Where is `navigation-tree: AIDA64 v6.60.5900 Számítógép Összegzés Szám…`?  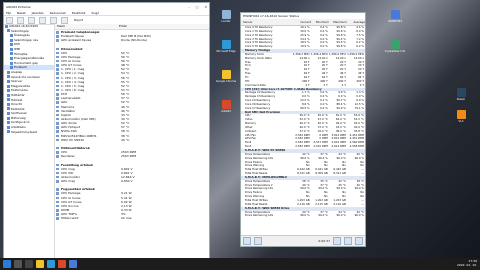
navigation-tree: AIDA64 v6.60.5900 Számítógép Összegzés Szám… is located at coordinates (29, 141).